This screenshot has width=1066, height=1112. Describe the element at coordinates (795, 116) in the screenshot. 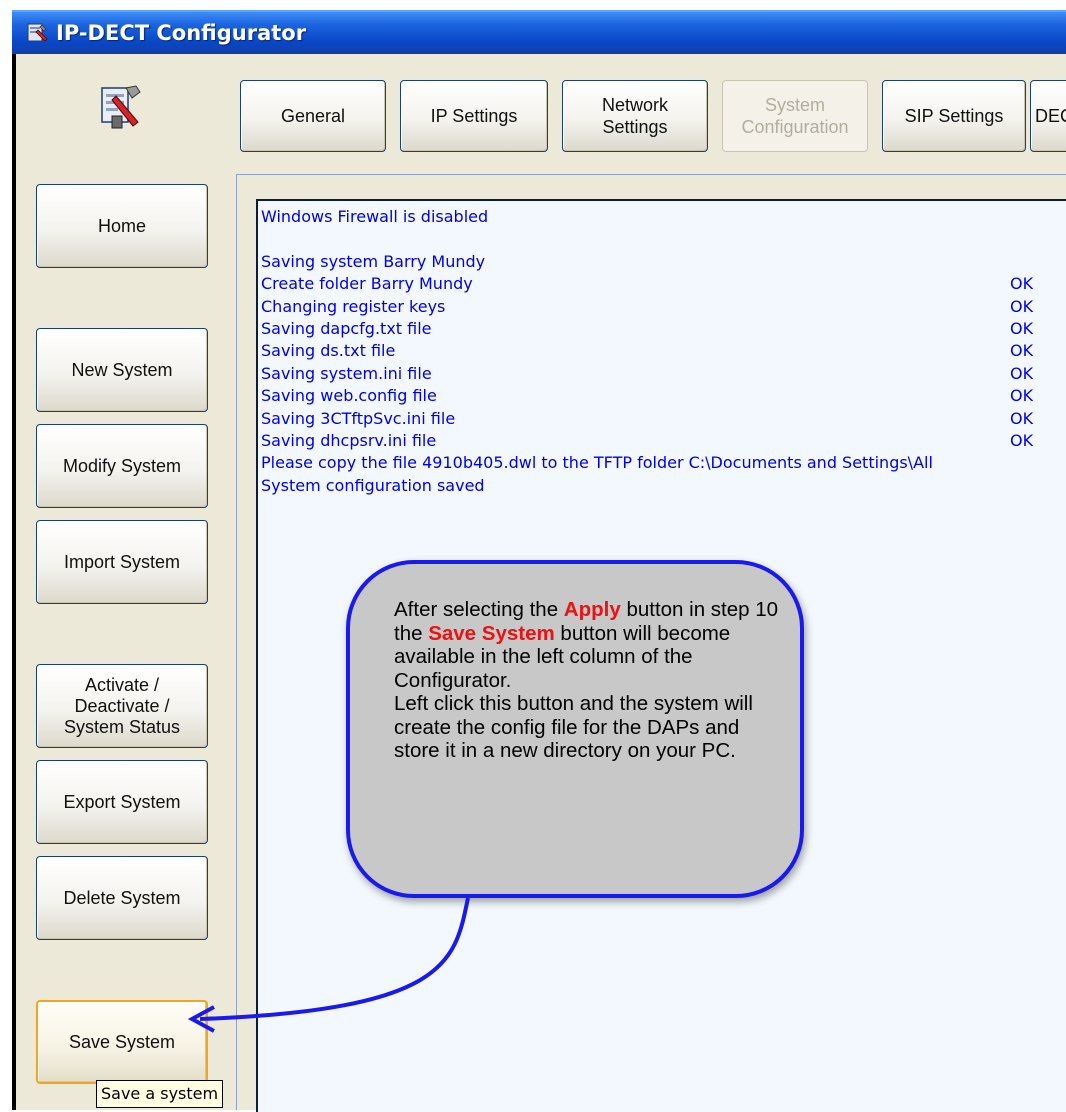

I see `tab-system-configuration: System Configuration` at that location.